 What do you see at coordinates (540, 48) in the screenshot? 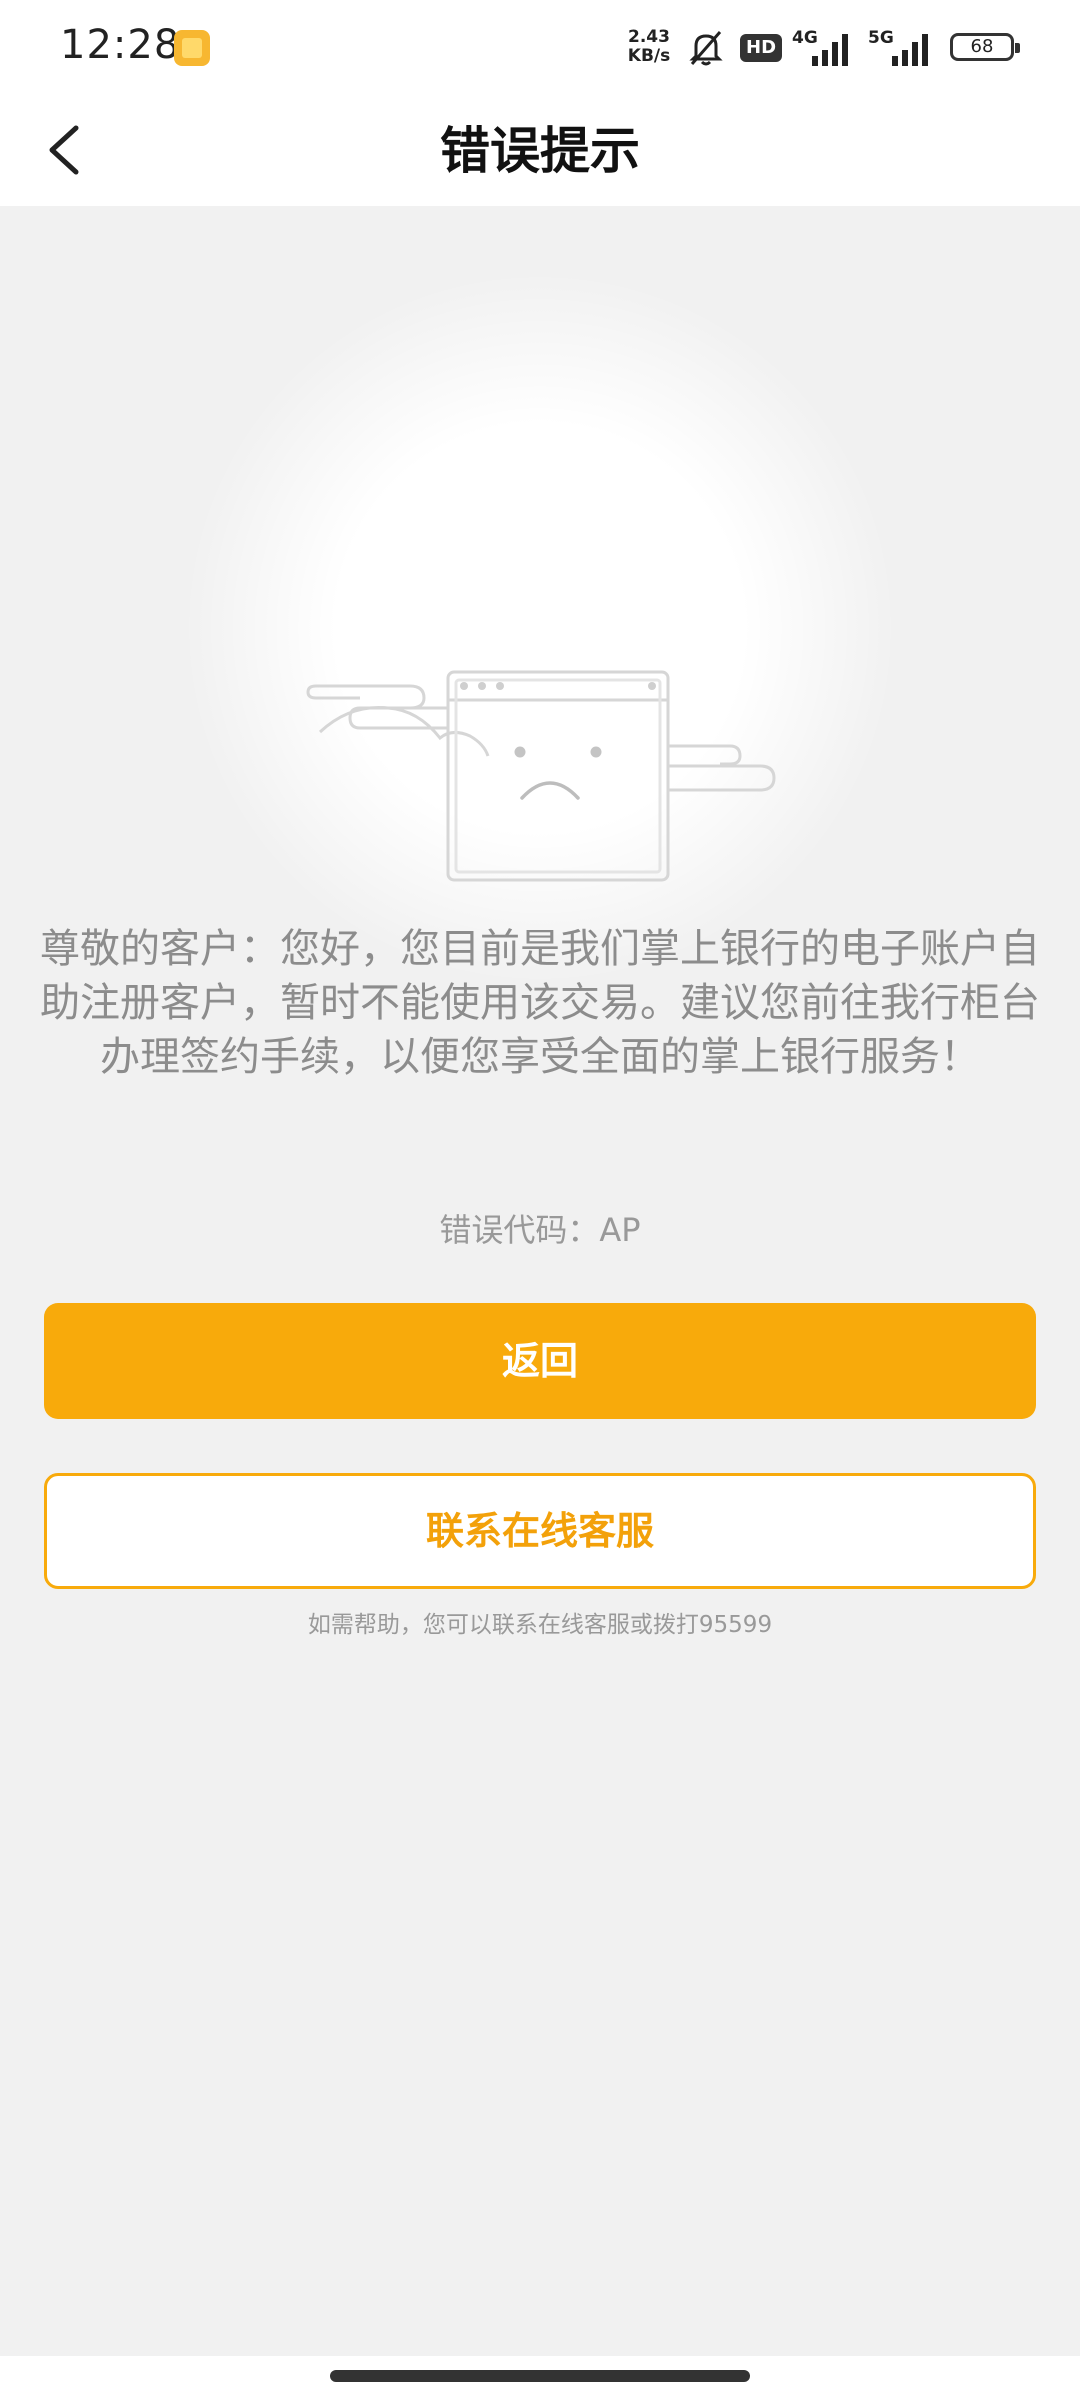
I see `status-bar: 12:28 2.43 KB/s HD 4G 5G 68` at bounding box center [540, 48].